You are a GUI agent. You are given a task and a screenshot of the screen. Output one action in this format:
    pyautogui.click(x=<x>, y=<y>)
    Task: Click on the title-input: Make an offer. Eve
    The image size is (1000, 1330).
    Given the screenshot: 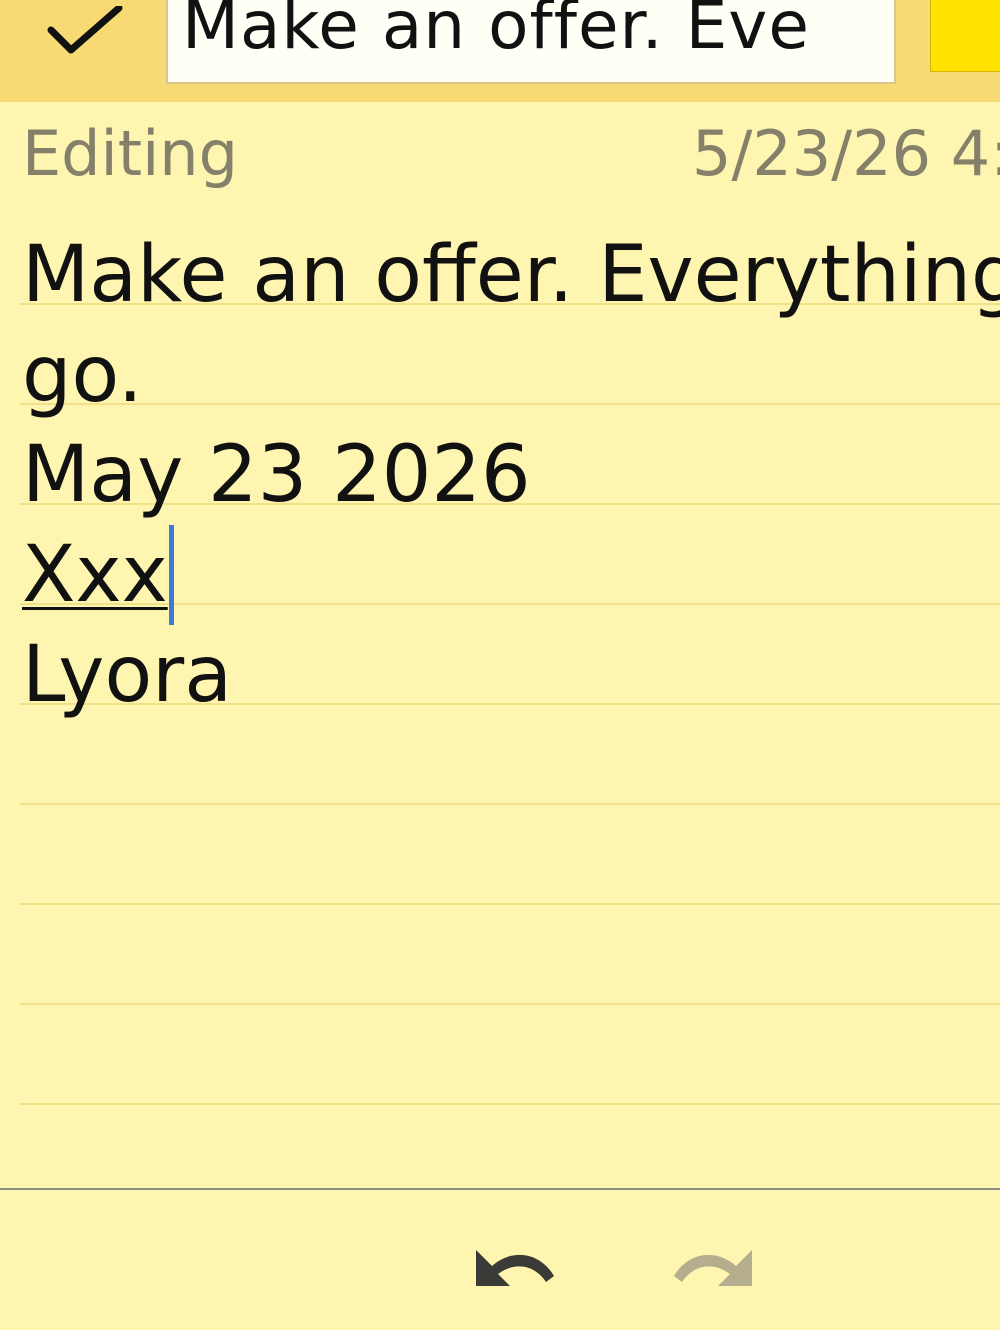 What is the action you would take?
    pyautogui.click(x=531, y=42)
    